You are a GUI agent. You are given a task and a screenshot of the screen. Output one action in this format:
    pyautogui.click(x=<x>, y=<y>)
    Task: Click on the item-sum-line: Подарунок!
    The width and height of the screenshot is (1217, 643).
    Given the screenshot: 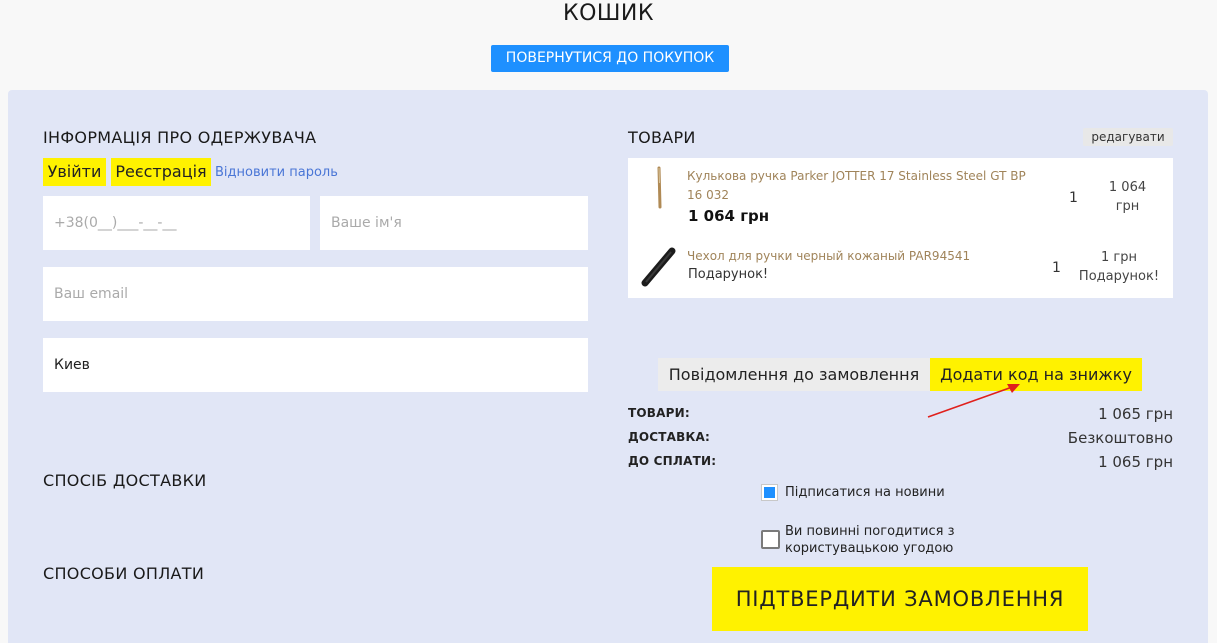 What is the action you would take?
    pyautogui.click(x=1119, y=276)
    